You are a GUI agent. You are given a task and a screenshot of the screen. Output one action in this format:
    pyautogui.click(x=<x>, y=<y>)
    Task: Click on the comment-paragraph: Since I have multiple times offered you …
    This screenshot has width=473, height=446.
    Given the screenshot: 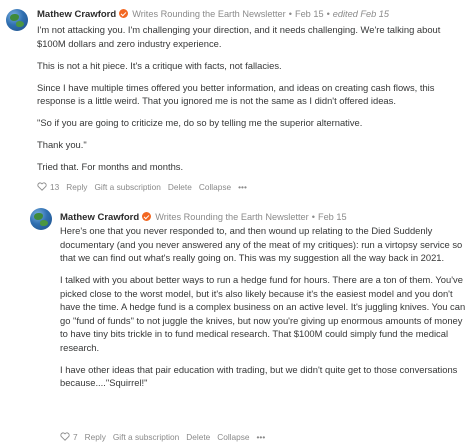 What is the action you would take?
    pyautogui.click(x=236, y=94)
    